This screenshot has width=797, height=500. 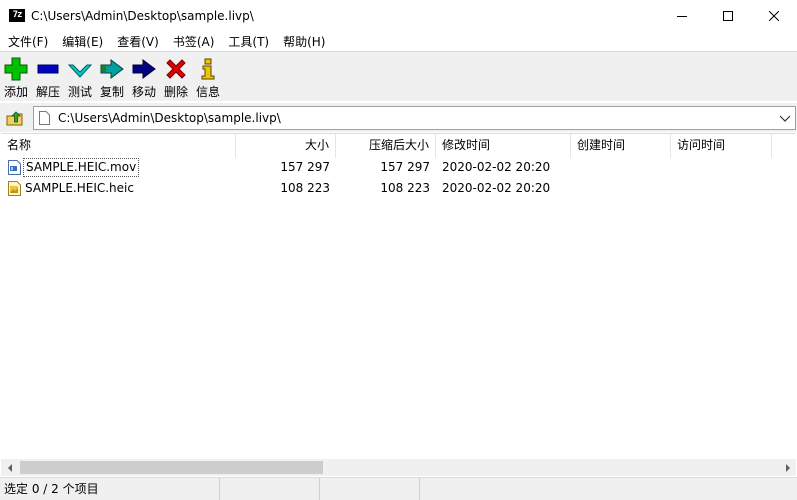 What do you see at coordinates (44, 118) in the screenshot?
I see `page-icon` at bounding box center [44, 118].